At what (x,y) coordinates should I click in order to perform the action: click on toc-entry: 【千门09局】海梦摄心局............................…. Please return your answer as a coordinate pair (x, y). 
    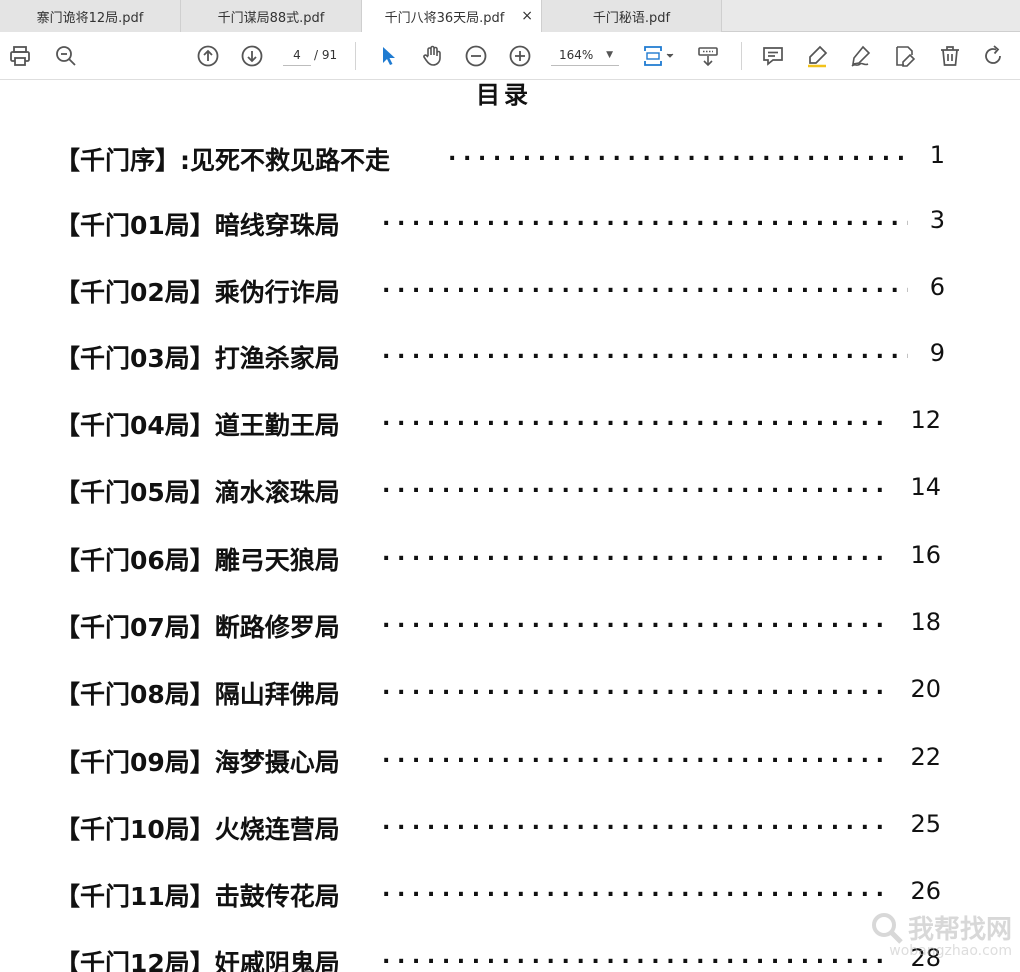
    Looking at the image, I should click on (505, 763).